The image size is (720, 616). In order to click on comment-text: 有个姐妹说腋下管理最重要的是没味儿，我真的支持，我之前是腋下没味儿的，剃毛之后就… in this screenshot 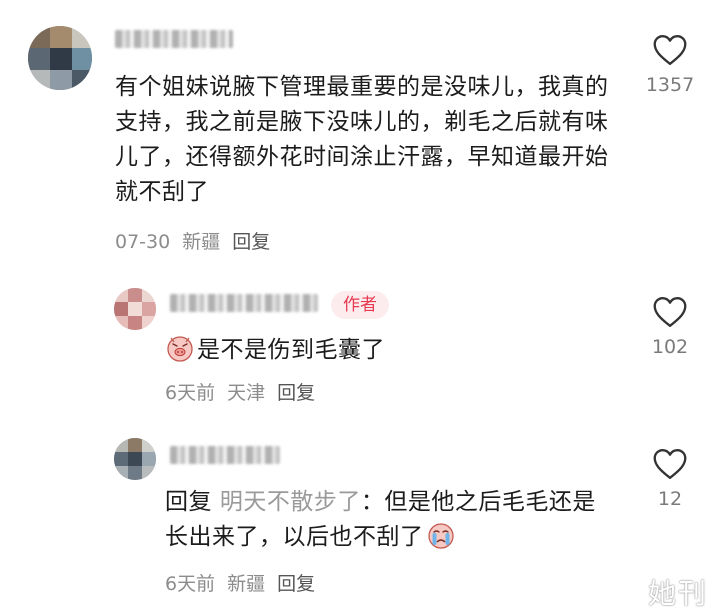, I will do `click(362, 139)`.